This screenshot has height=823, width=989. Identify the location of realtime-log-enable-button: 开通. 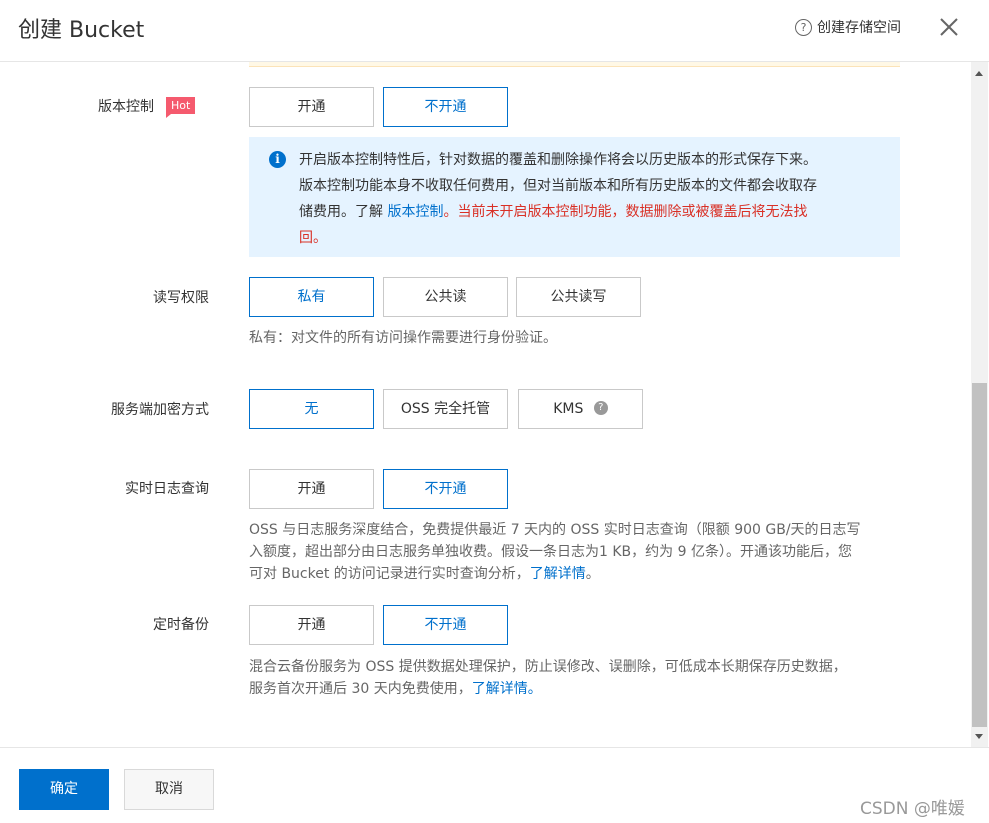
(311, 489).